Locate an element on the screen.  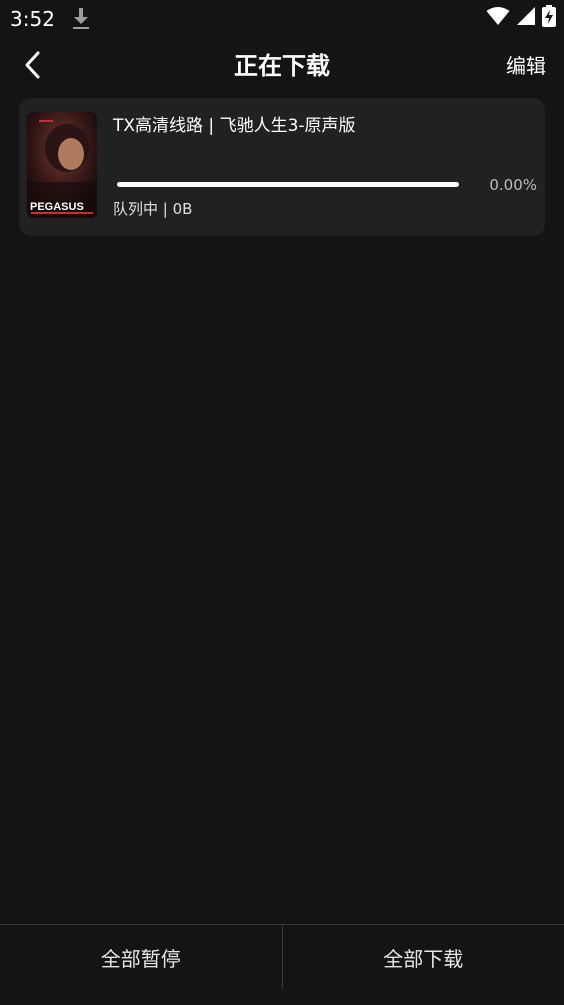
page-title: 正在下载 is located at coordinates (282, 66).